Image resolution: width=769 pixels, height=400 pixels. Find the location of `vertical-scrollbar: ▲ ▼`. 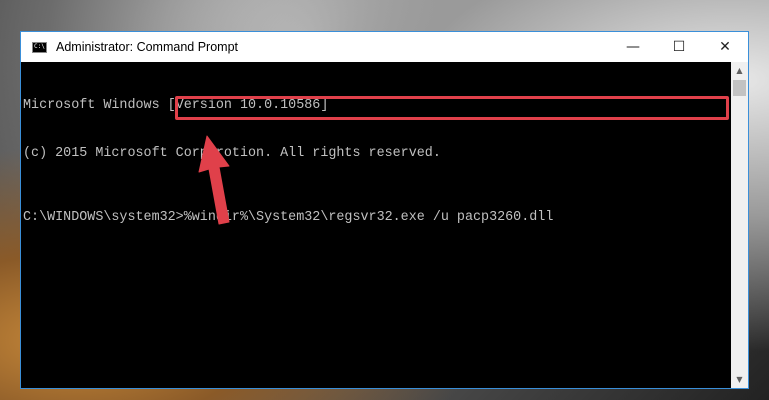

vertical-scrollbar: ▲ ▼ is located at coordinates (739, 225).